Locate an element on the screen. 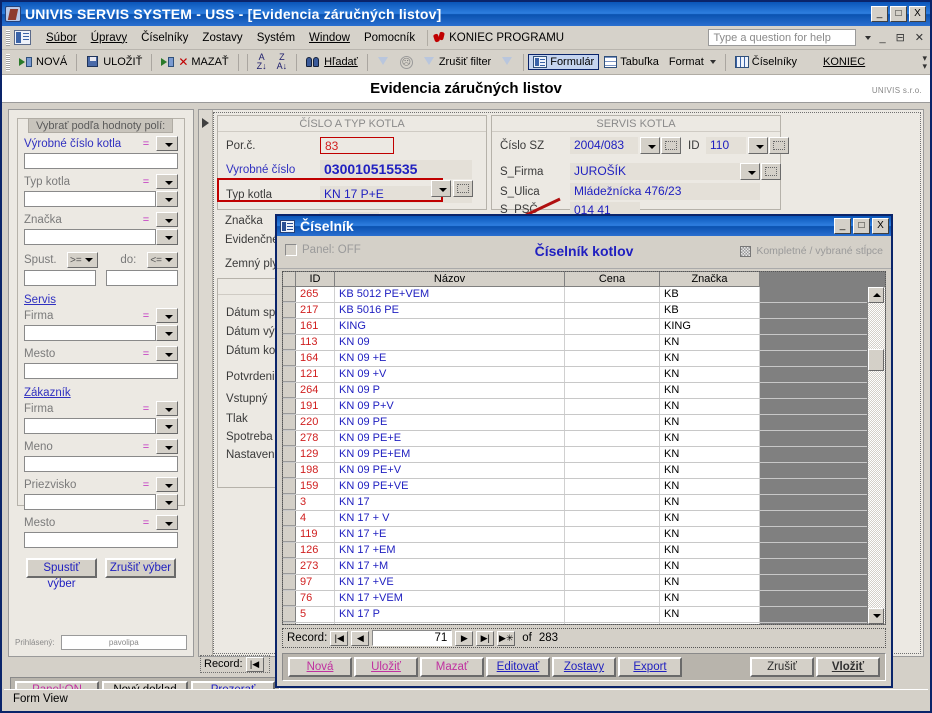 The width and height of the screenshot is (932, 713). table-row: 121 KN 09 +V KN is located at coordinates (575, 375).